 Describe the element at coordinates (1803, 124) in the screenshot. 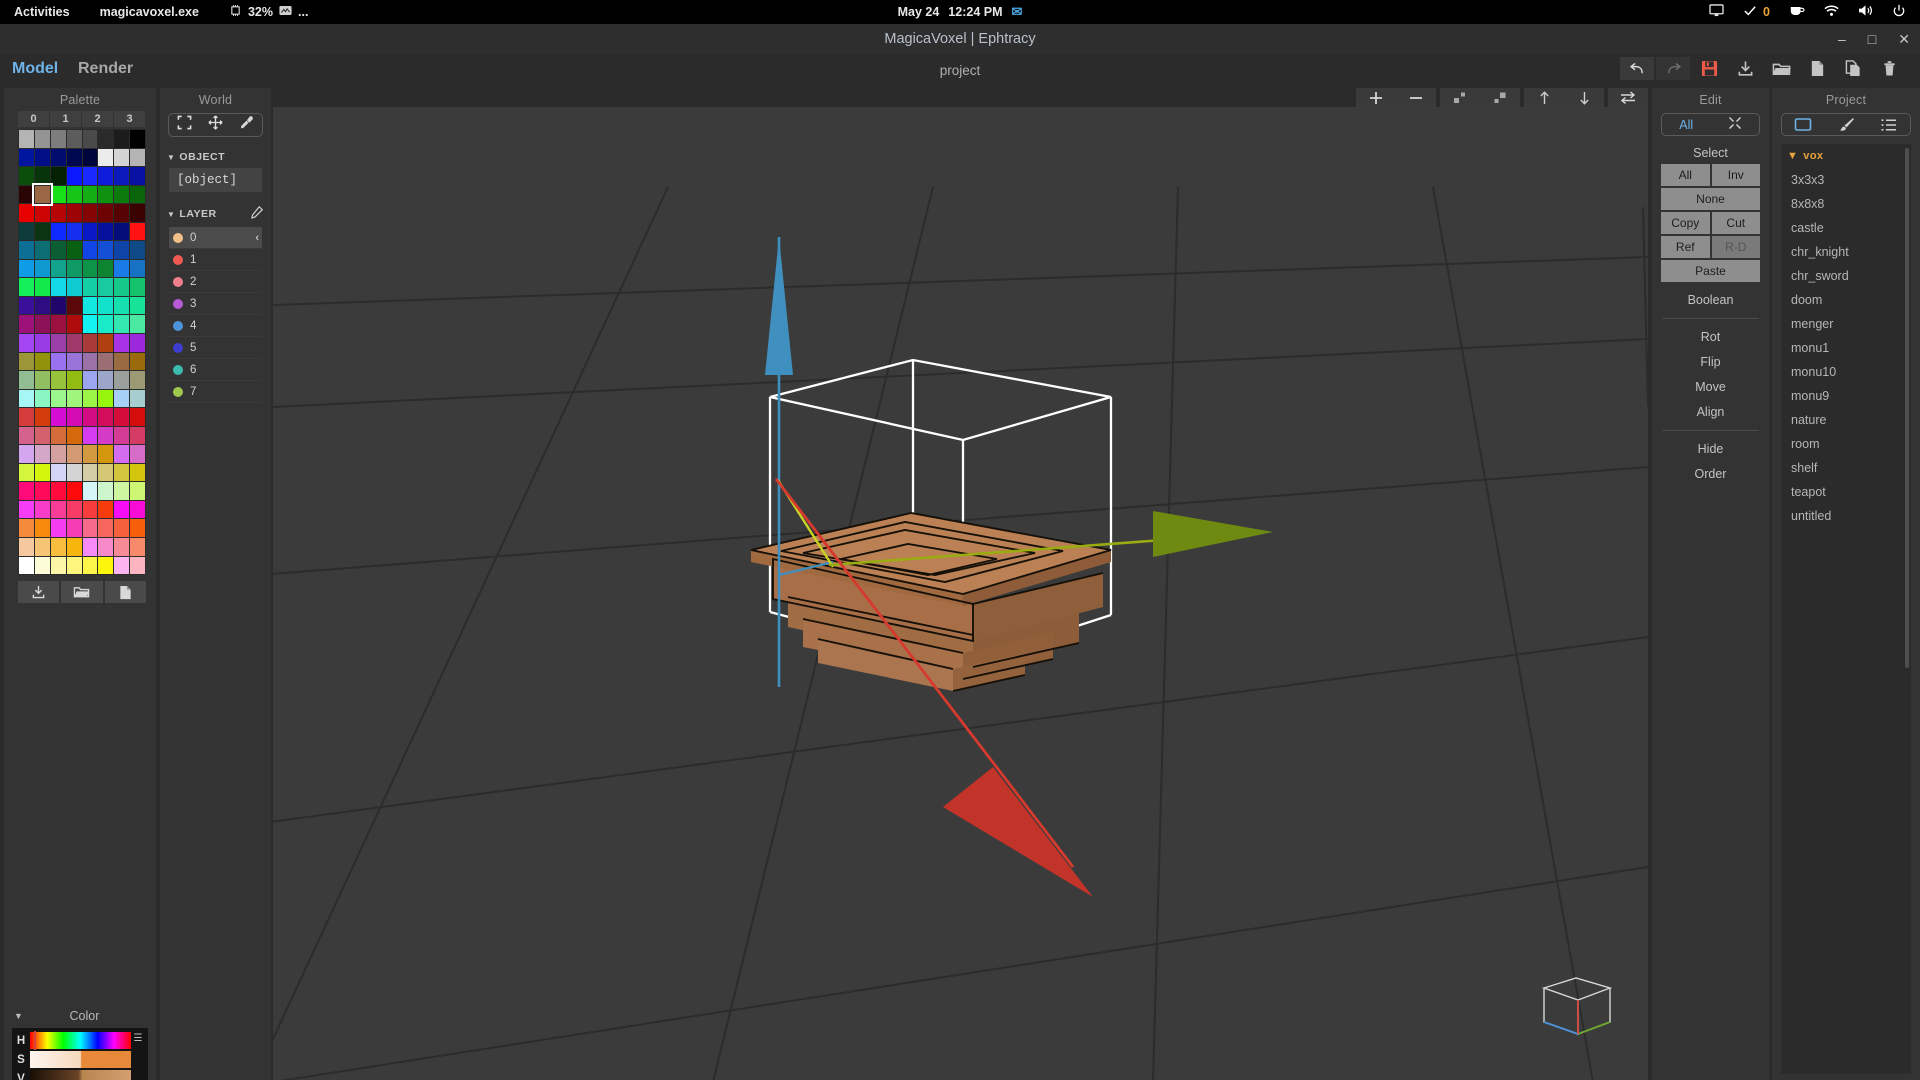

I see `tab-files` at that location.